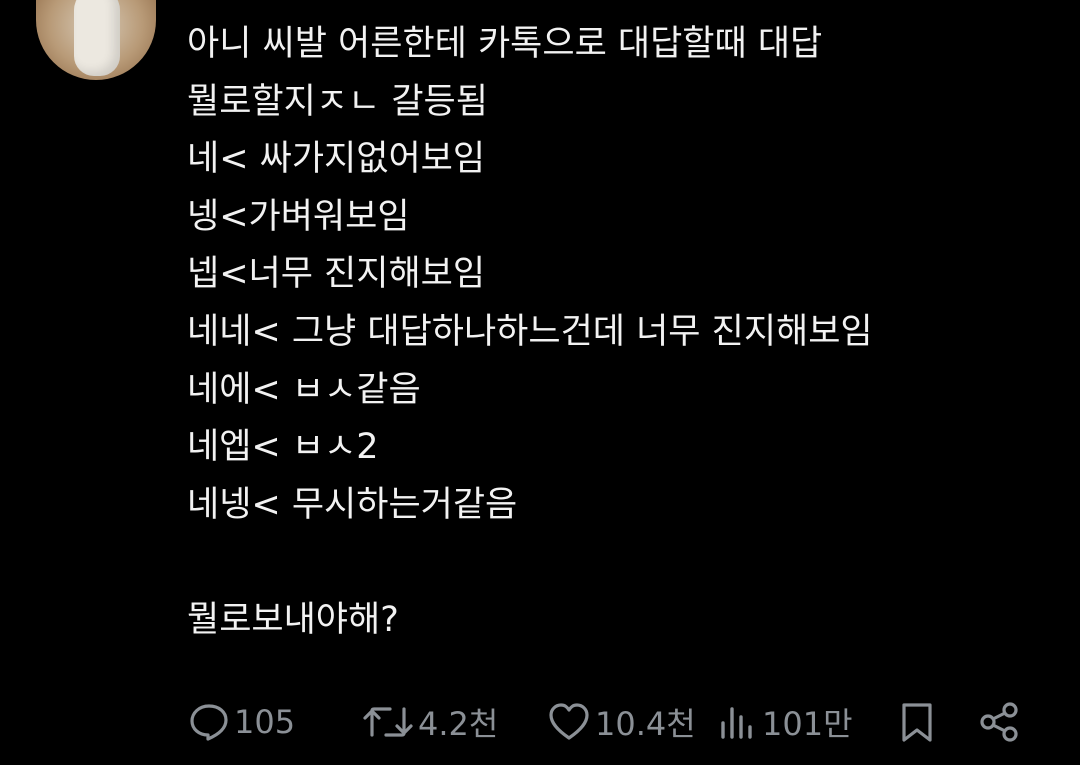 The height and width of the screenshot is (765, 1080). I want to click on post-line: 네넹< 무시하는거같음, so click(352, 504).